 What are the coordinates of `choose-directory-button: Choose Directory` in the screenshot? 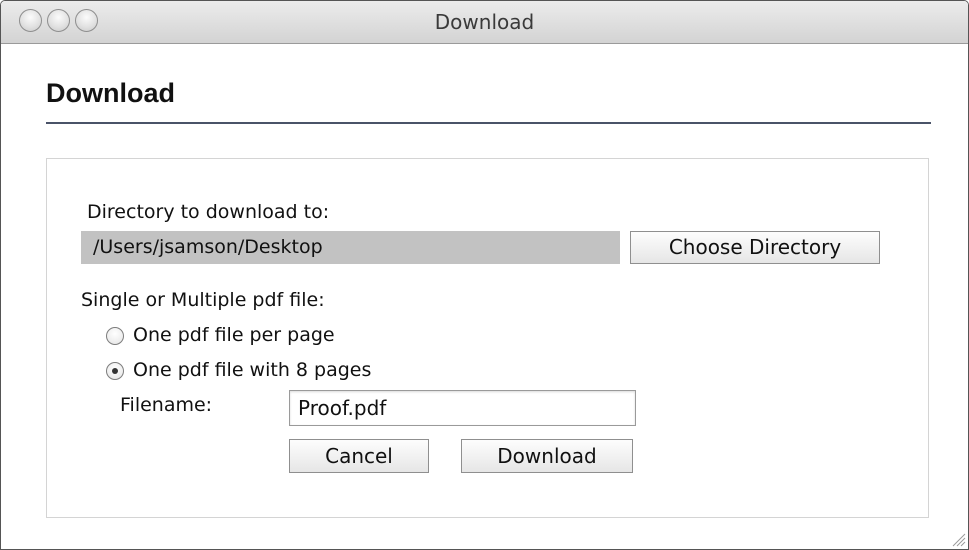 It's located at (755, 247).